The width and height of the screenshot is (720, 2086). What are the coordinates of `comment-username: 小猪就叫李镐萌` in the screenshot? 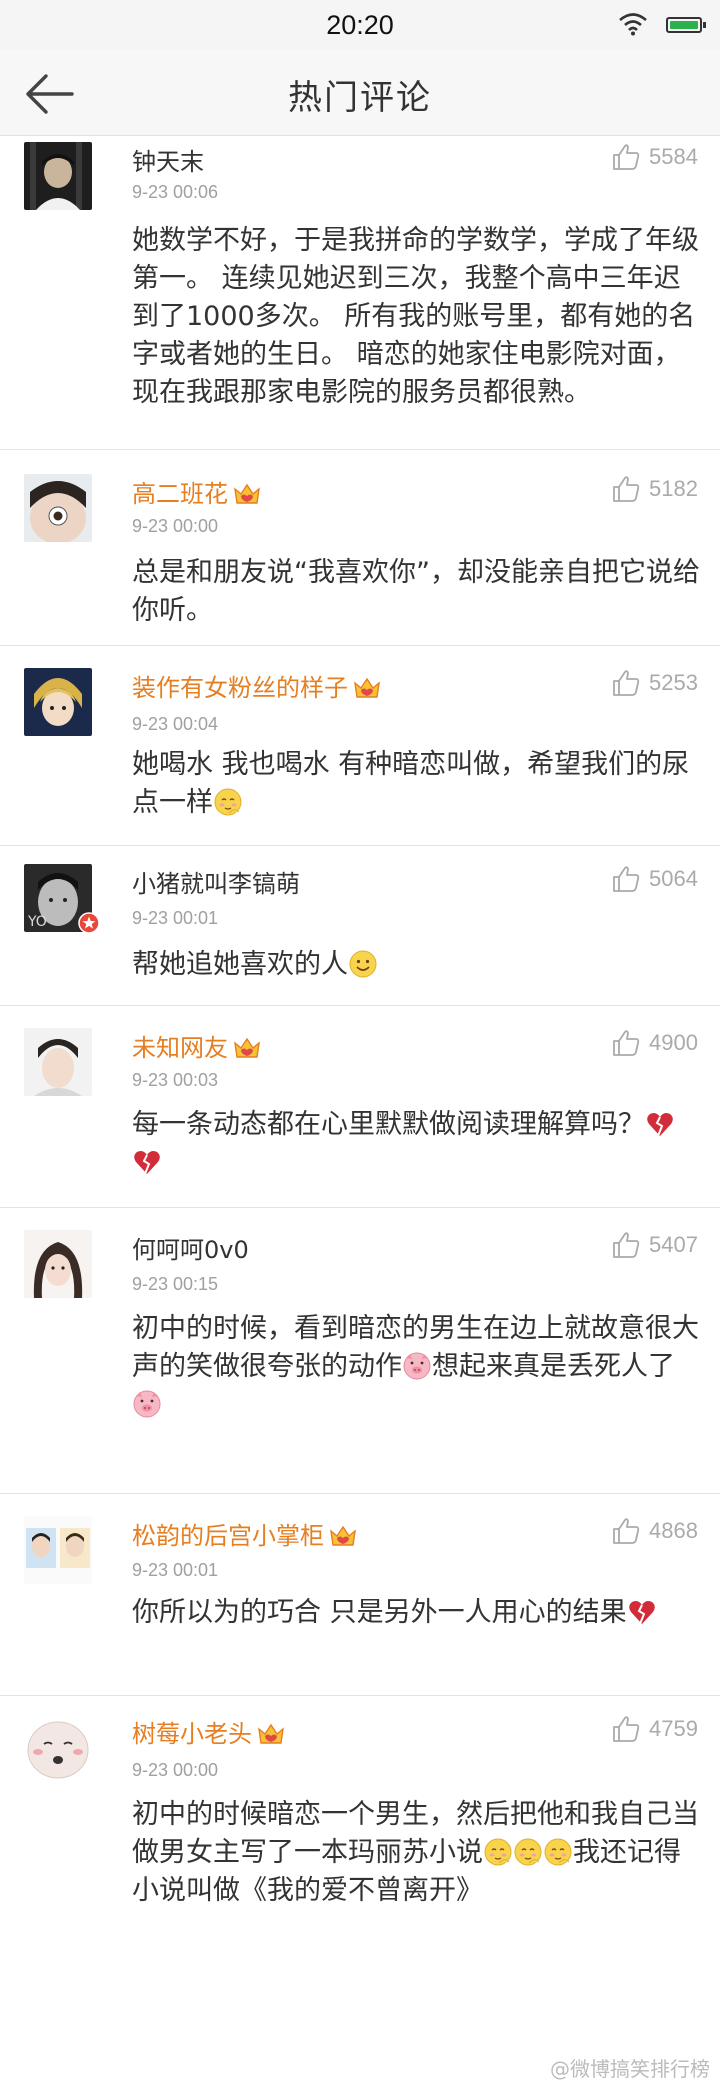 It's located at (216, 881).